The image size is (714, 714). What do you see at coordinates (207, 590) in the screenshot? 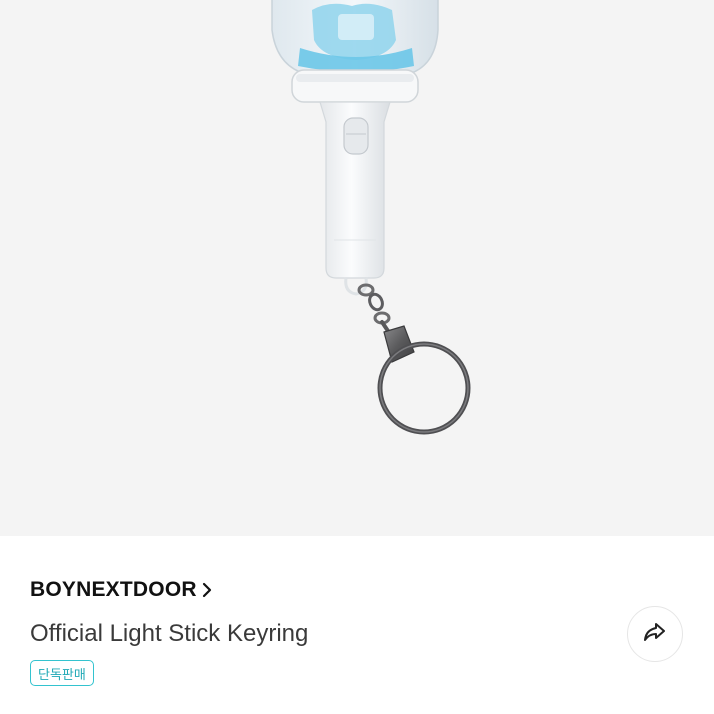
I see `chevron-right-icon` at bounding box center [207, 590].